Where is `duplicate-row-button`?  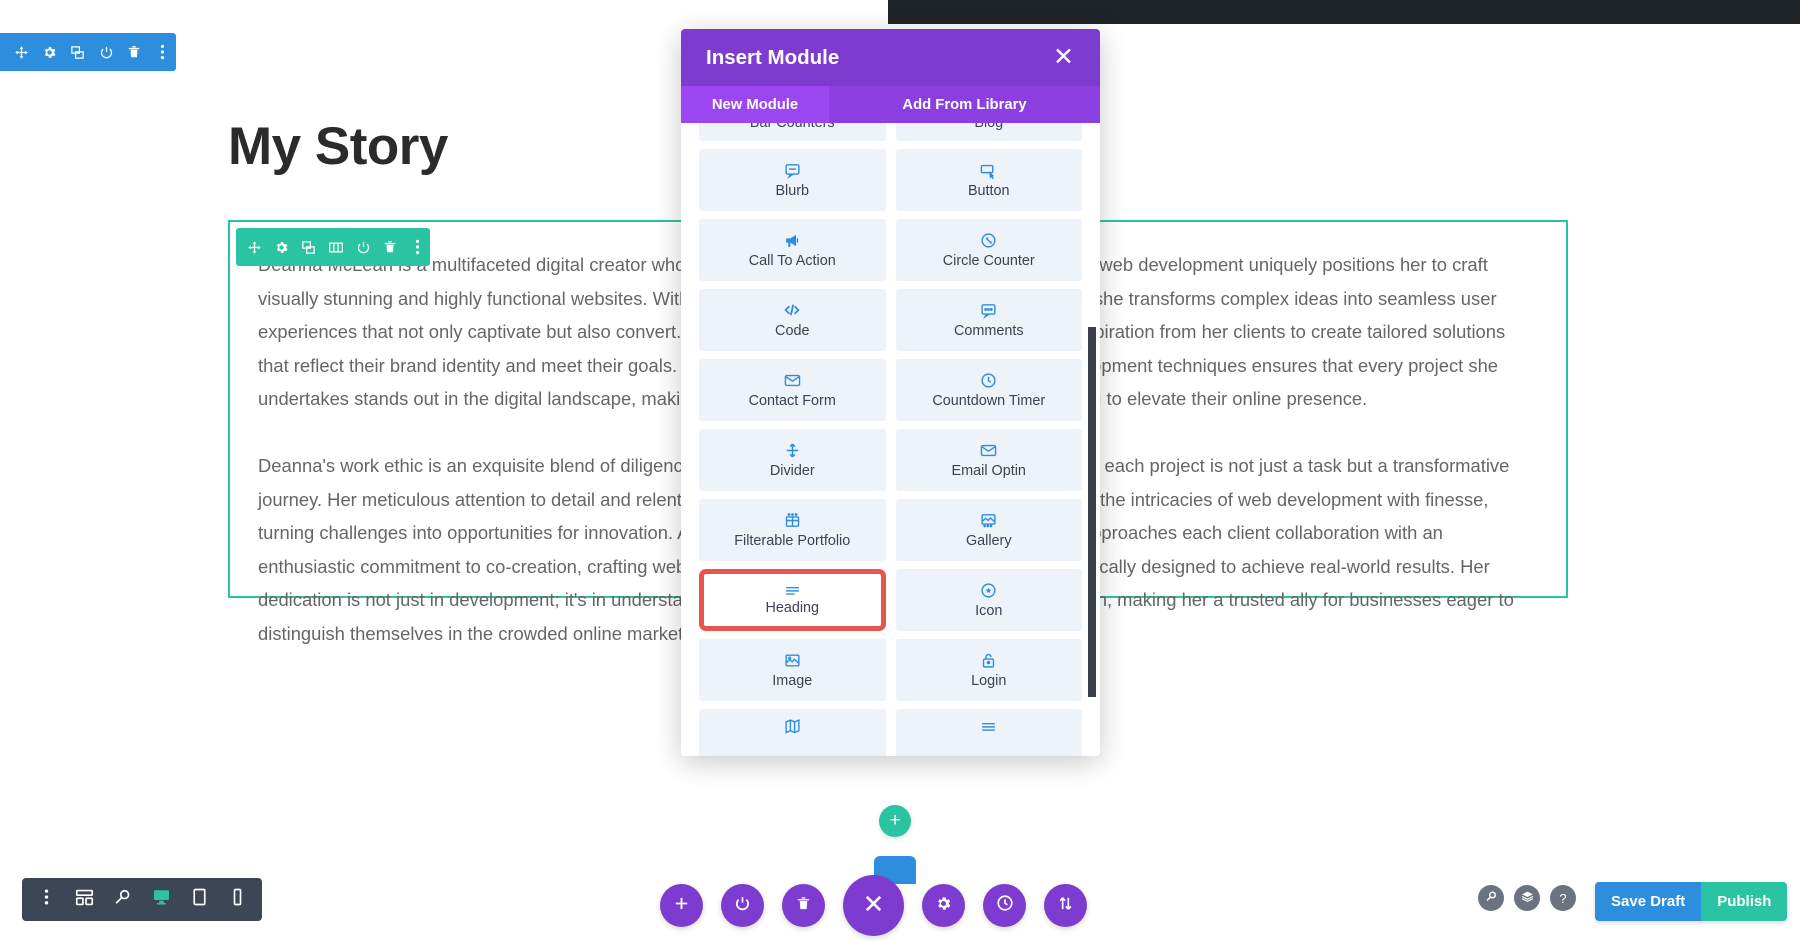 duplicate-row-button is located at coordinates (308, 247).